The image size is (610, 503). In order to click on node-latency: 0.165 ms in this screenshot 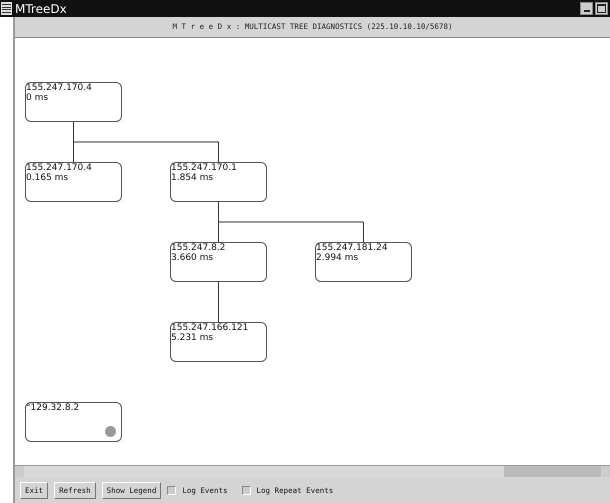, I will do `click(48, 178)`.